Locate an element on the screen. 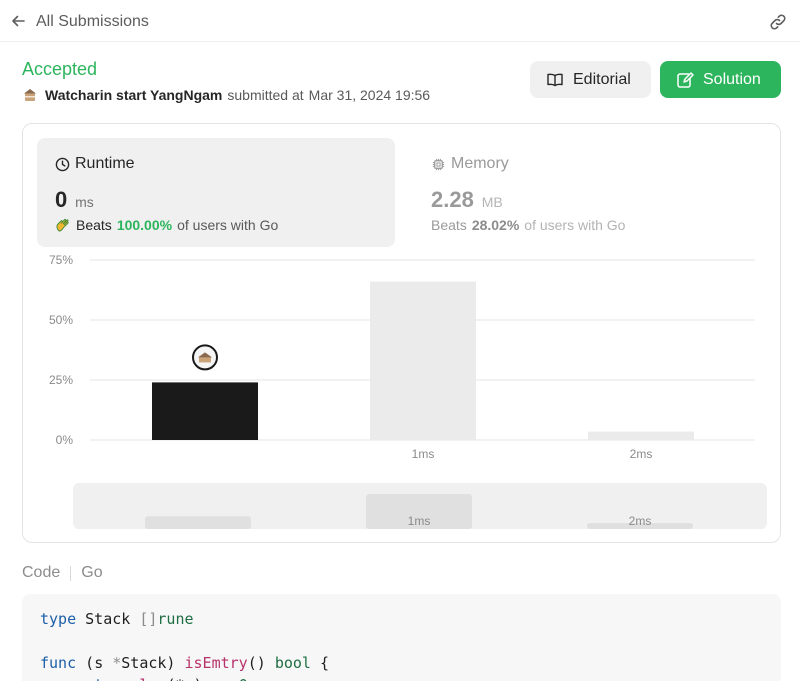 The width and height of the screenshot is (800, 681). code-token: * is located at coordinates (117, 663).